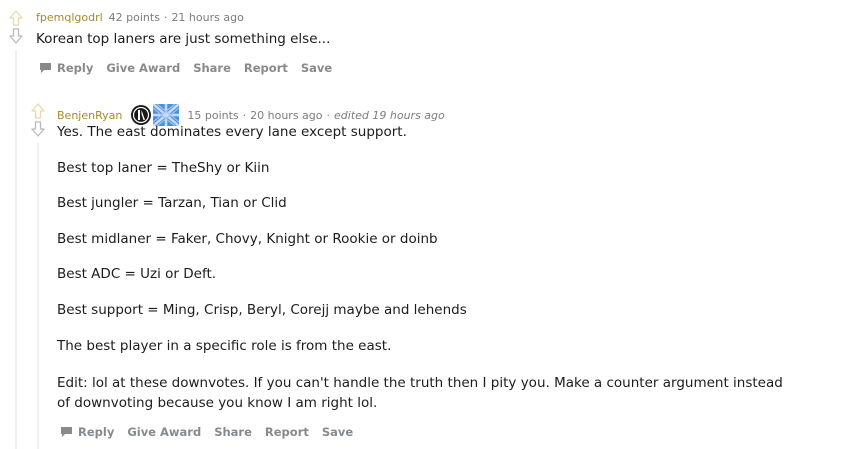  Describe the element at coordinates (163, 168) in the screenshot. I see `comment-paragraph: Best top laner = TheShy or Kiin` at that location.